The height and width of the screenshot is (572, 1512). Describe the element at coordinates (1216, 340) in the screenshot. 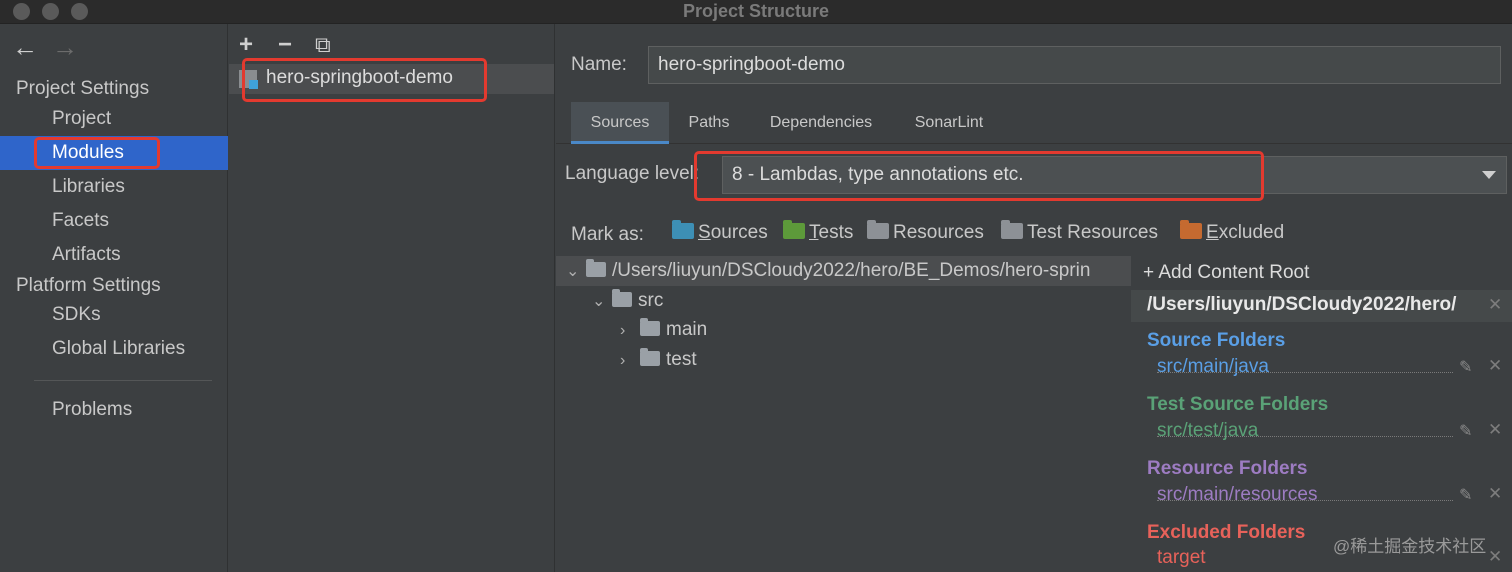

I see `source-folders-heading: Source Folders` at that location.